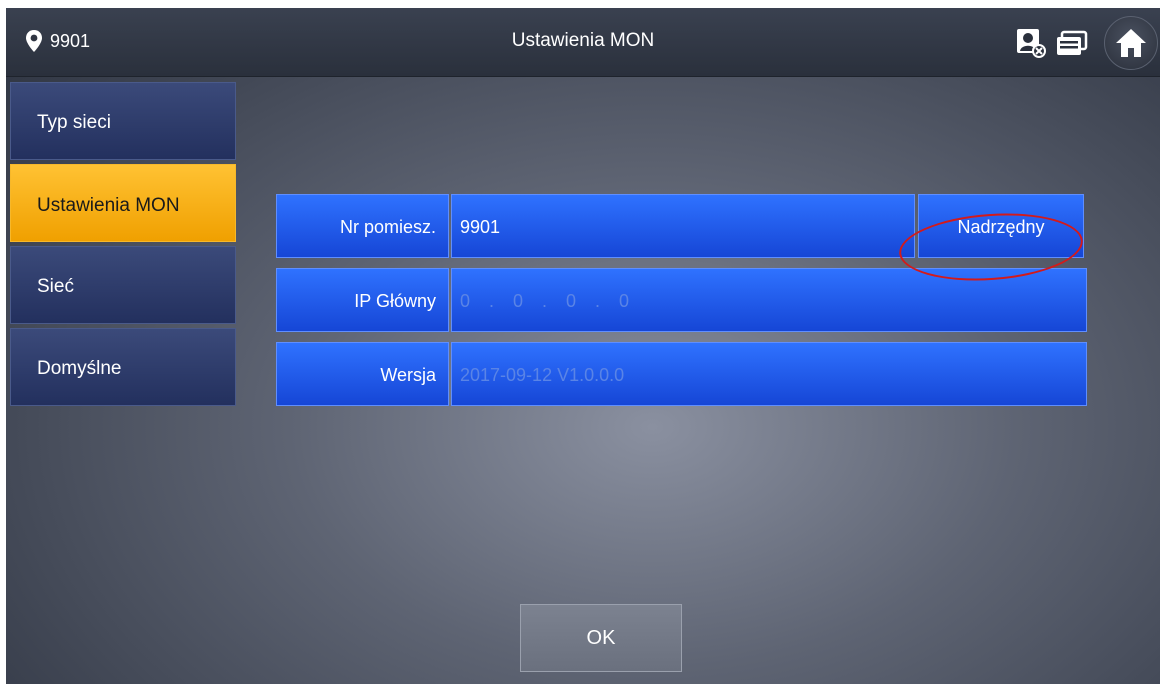  I want to click on page-title: Ustawienia MON, so click(583, 40).